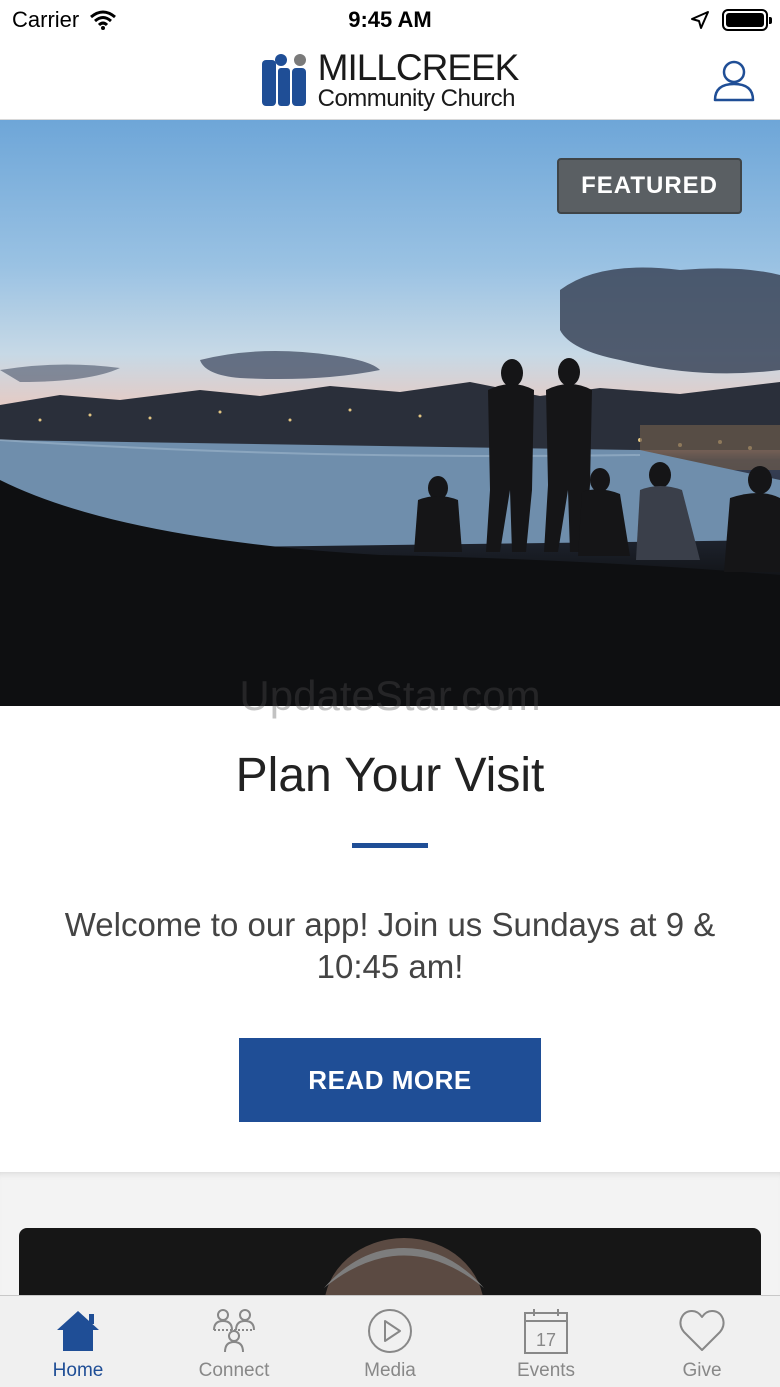 This screenshot has width=780, height=1387. Describe the element at coordinates (649, 186) in the screenshot. I see `featured-badge: FEATURED` at that location.